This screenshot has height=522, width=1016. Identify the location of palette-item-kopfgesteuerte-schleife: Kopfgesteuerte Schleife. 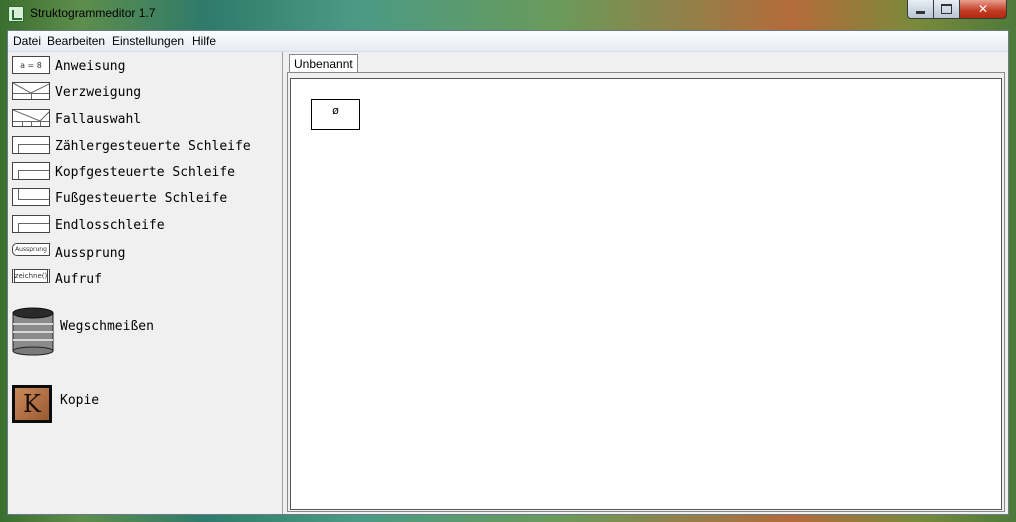
(146, 173).